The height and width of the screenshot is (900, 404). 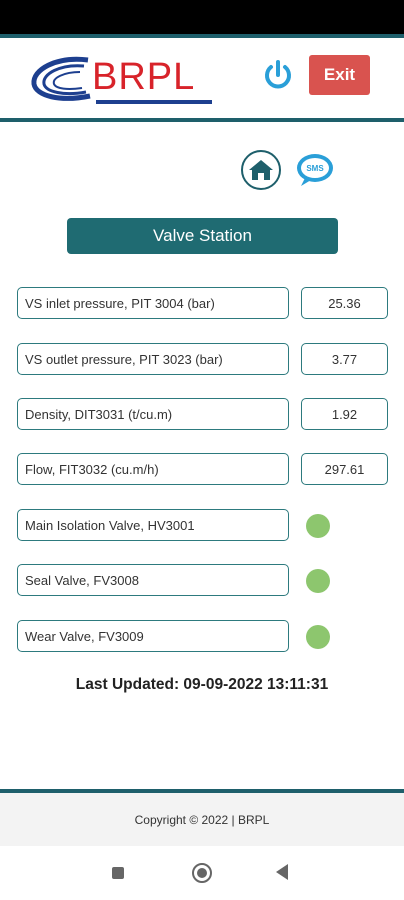 I want to click on reading-label: Density, DIT3031 (t/cu.m), so click(x=153, y=414).